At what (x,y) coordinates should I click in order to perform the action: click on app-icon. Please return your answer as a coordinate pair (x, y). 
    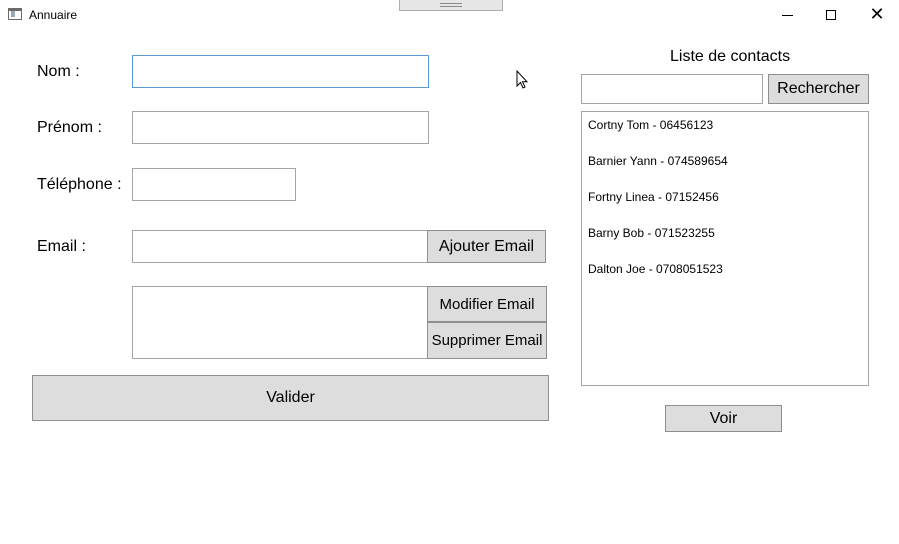
    Looking at the image, I should click on (15, 14).